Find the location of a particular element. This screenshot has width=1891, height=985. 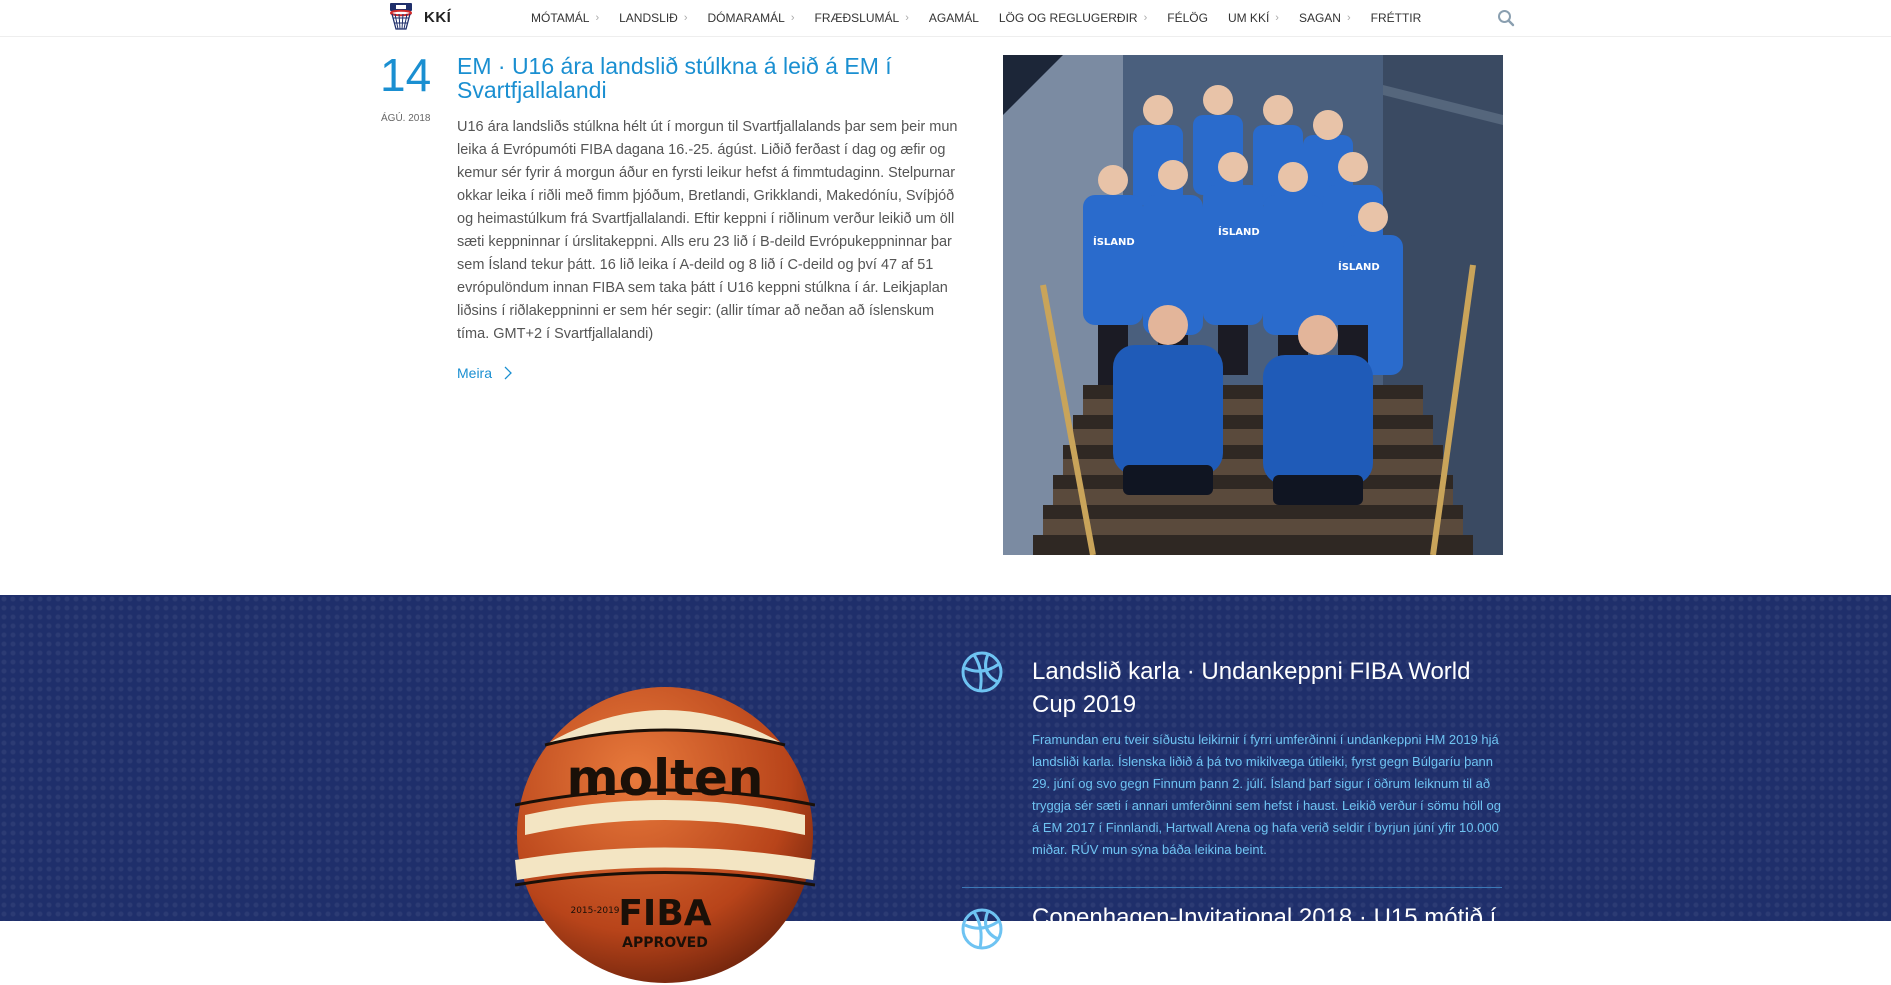

nav-item-agamal: AGAMÁL is located at coordinates (954, 18).